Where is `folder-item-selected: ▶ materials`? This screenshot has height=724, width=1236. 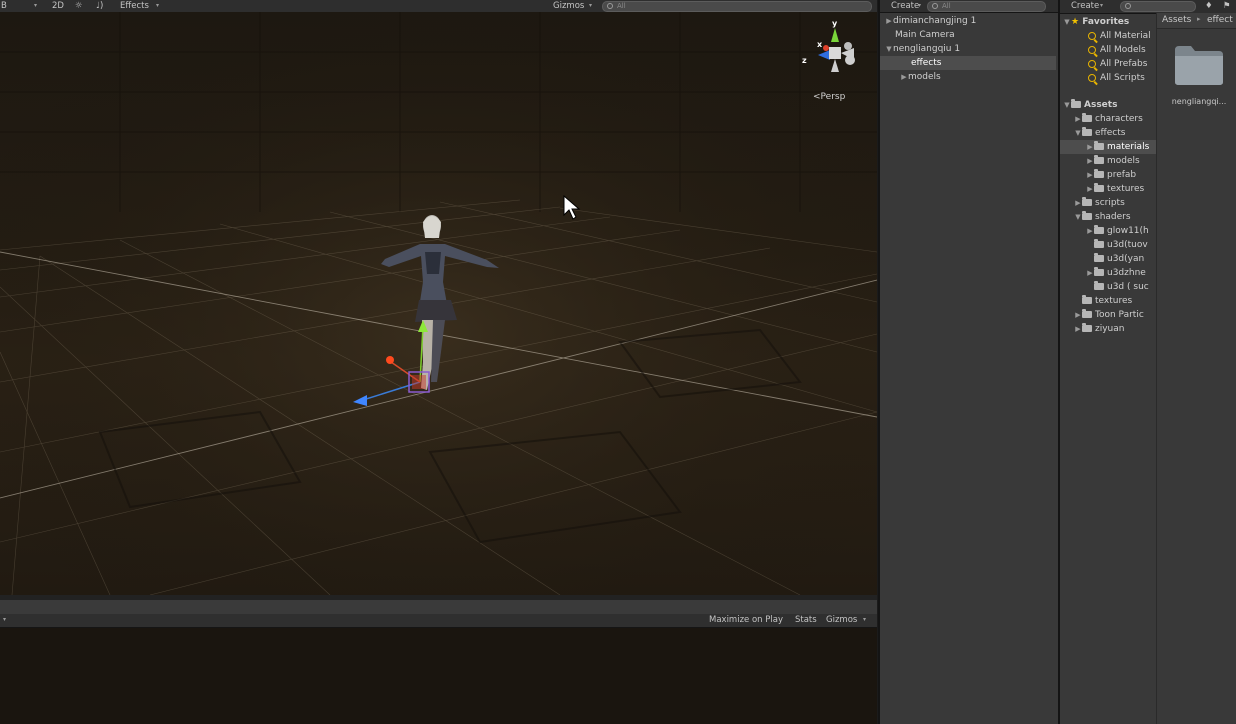 folder-item-selected: ▶ materials is located at coordinates (1108, 147).